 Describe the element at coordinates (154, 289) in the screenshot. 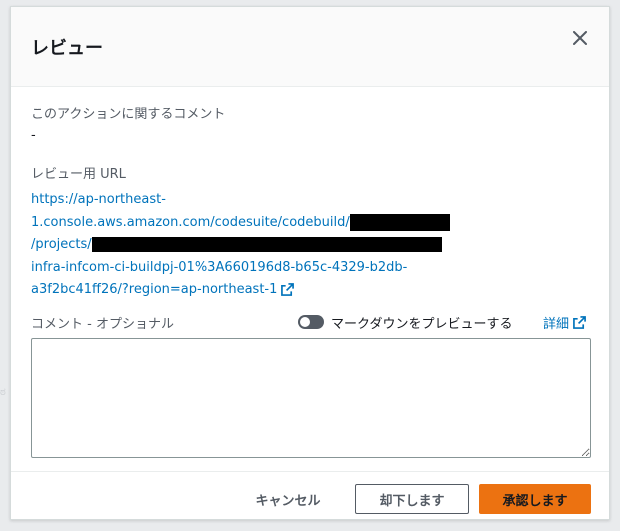

I see `url-line-5: a3f2bc41ff26/?region=ap-northeast-1` at that location.